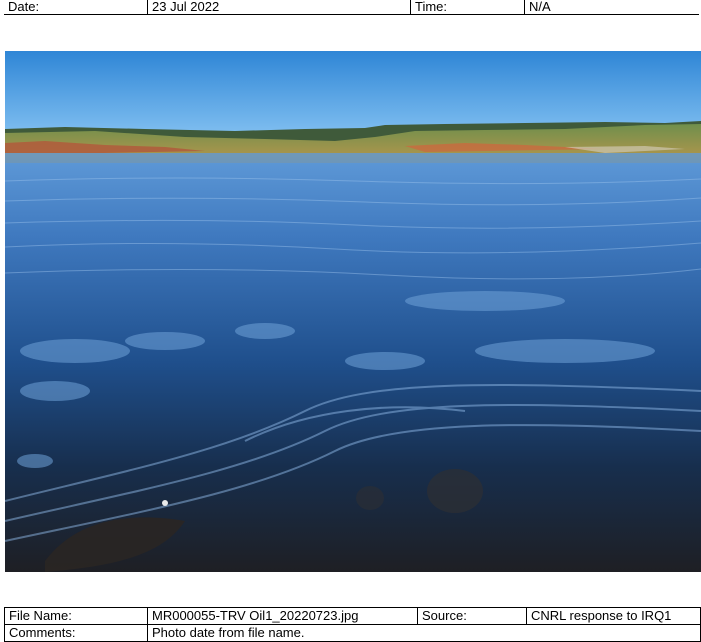 The image size is (701, 642). What do you see at coordinates (278, 7) in the screenshot?
I see `date-value: 23 Jul 2022` at bounding box center [278, 7].